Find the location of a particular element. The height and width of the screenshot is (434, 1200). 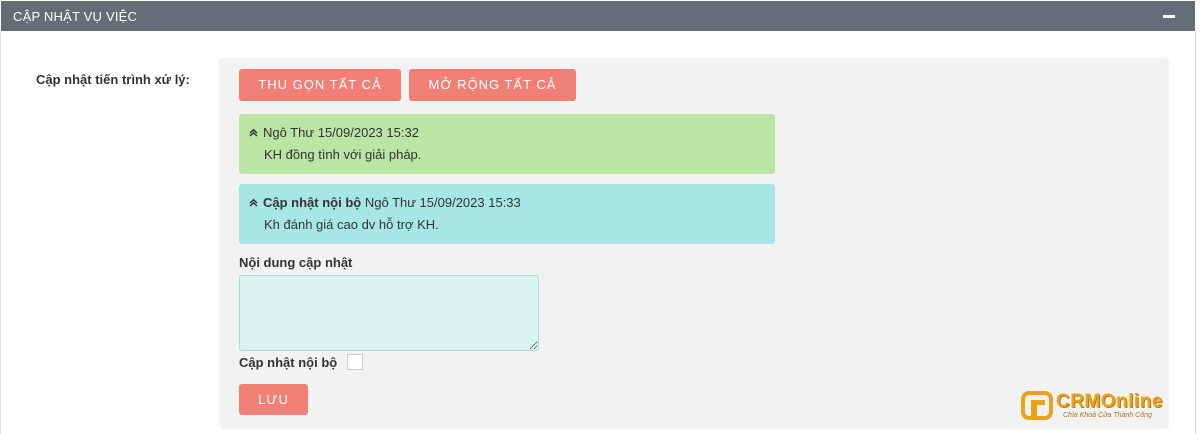

progress-label: Cập nhật tiến trình xử lý: is located at coordinates (113, 79).